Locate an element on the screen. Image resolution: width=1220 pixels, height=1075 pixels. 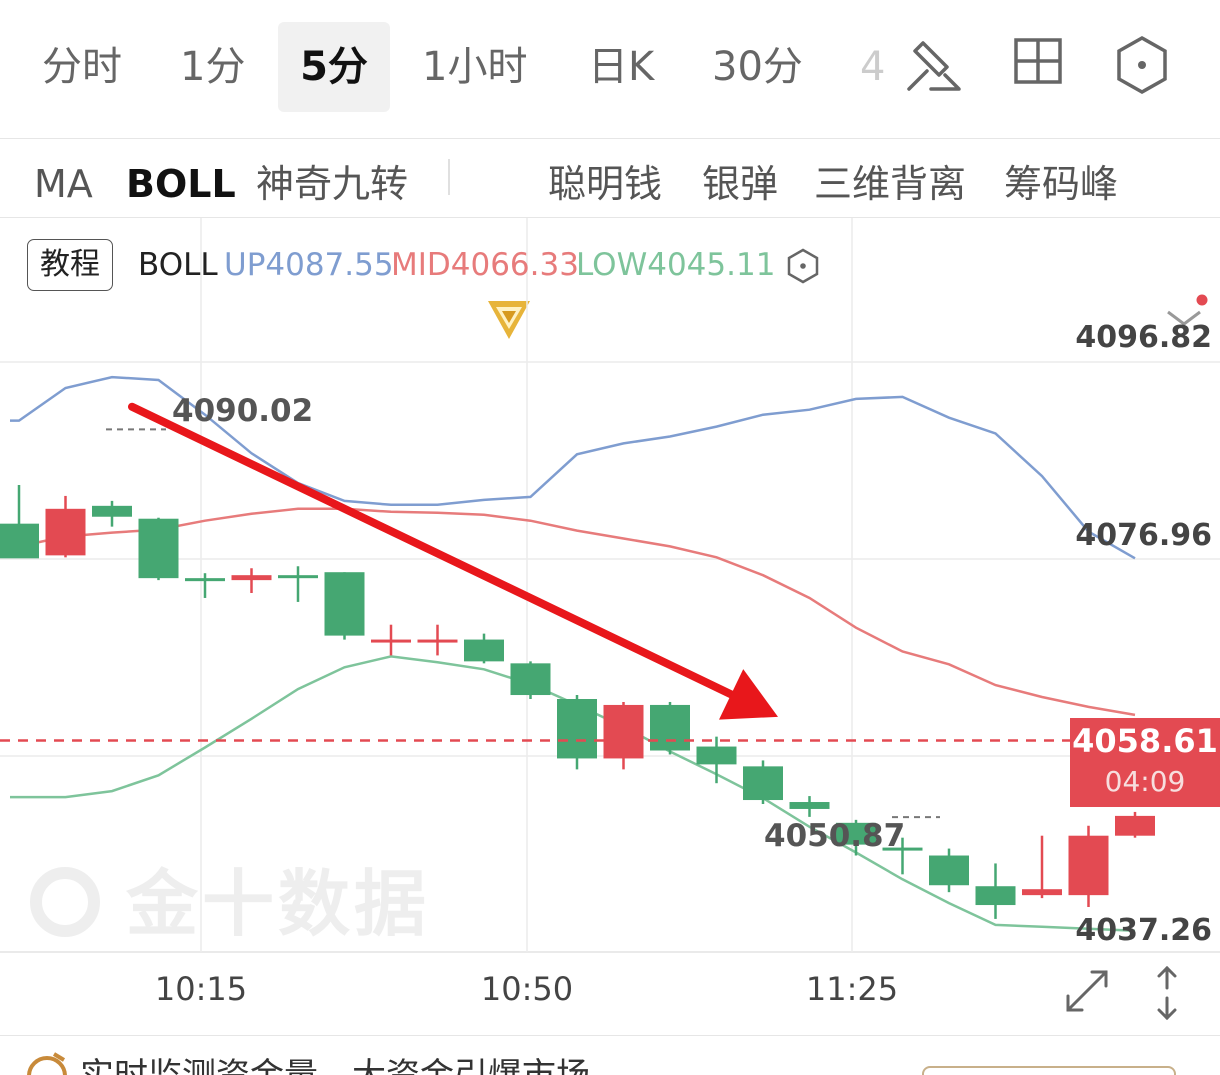
draw-tool-icon is located at coordinates (935, 66).